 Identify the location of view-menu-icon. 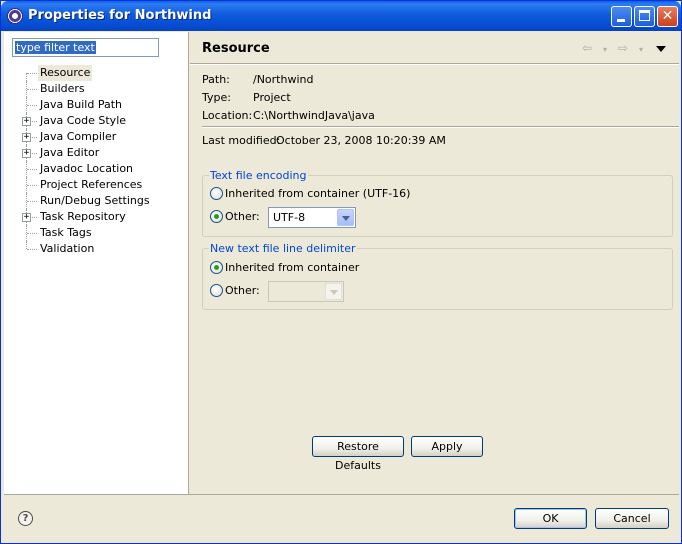
(661, 49).